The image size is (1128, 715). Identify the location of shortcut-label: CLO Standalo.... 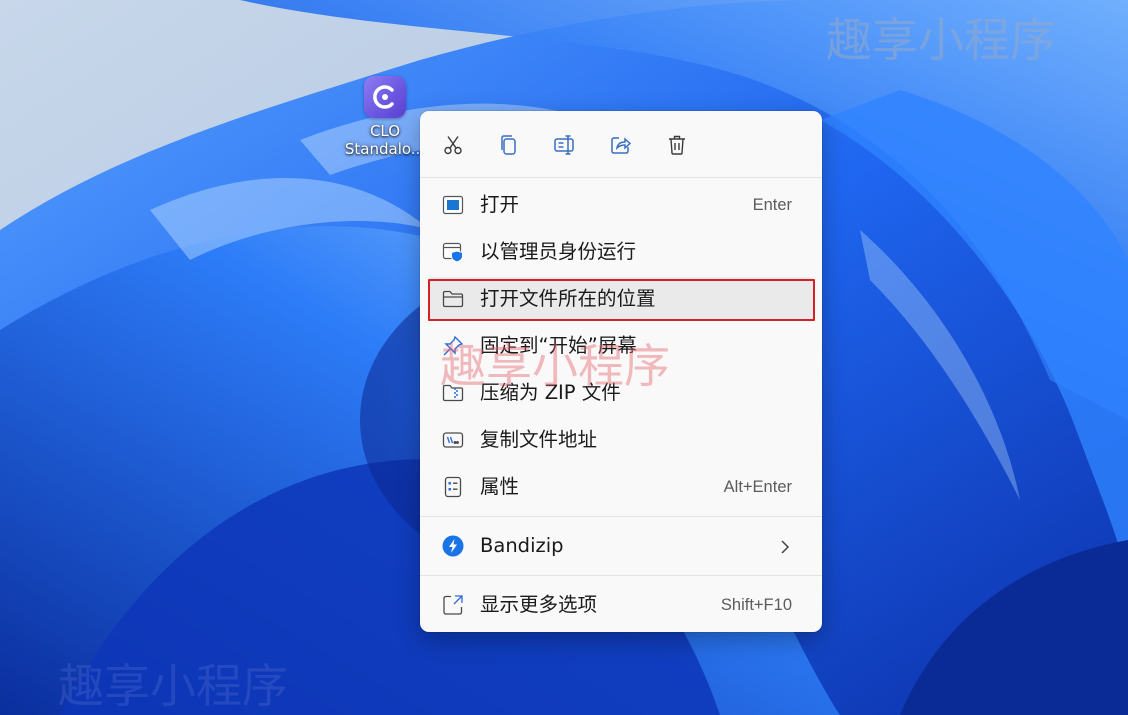
(385, 140).